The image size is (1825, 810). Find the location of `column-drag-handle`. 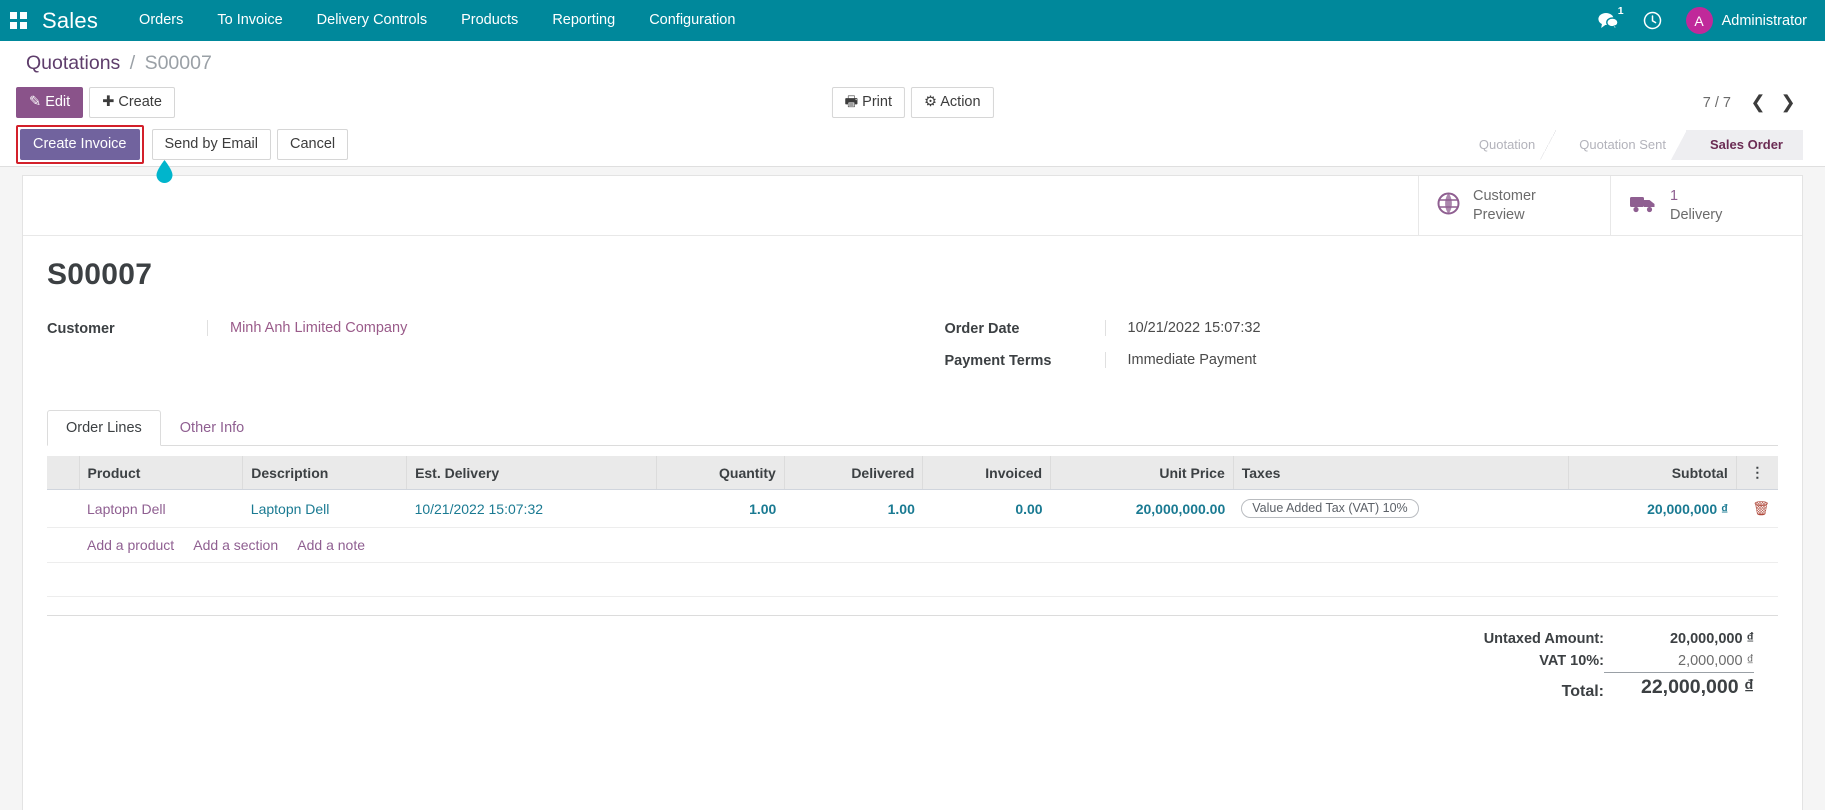

column-drag-handle is located at coordinates (63, 473).